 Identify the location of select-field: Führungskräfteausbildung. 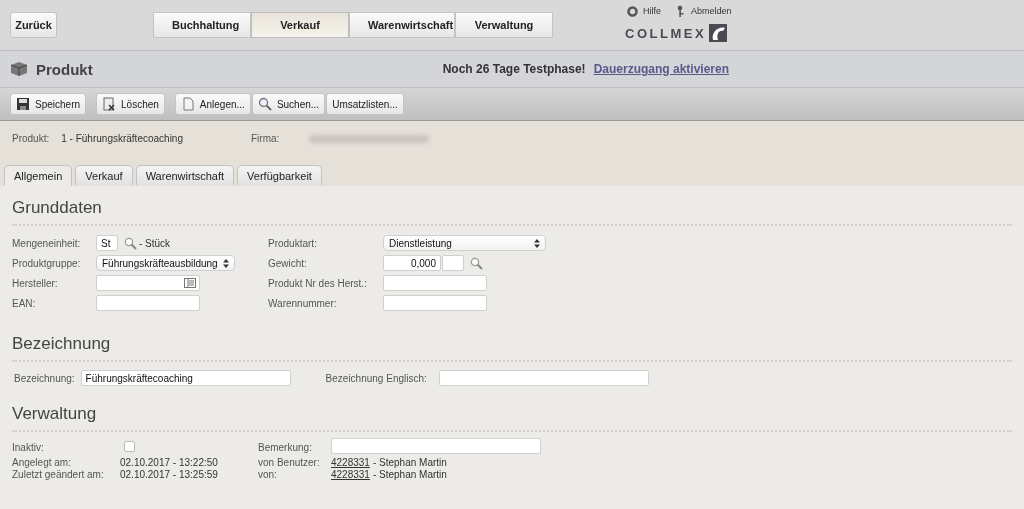
(165, 263).